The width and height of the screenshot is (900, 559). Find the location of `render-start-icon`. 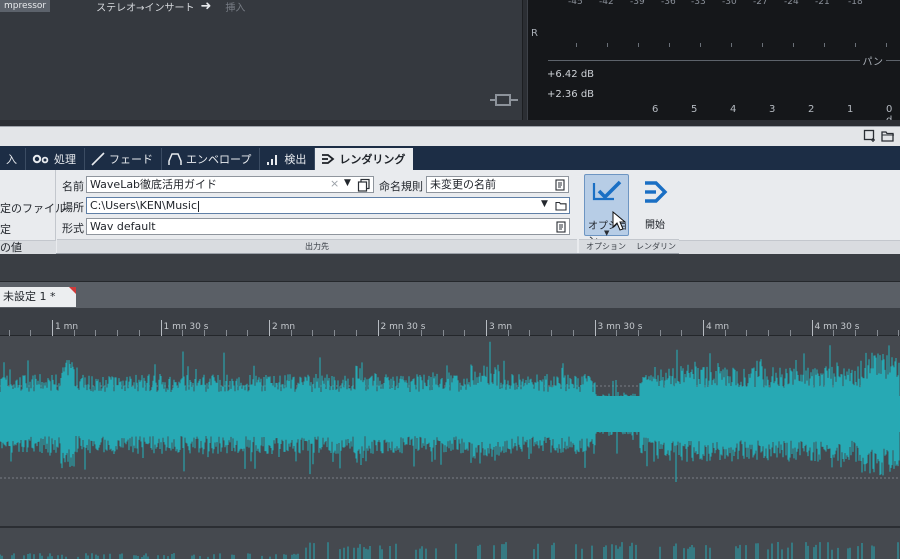

render-start-icon is located at coordinates (656, 192).